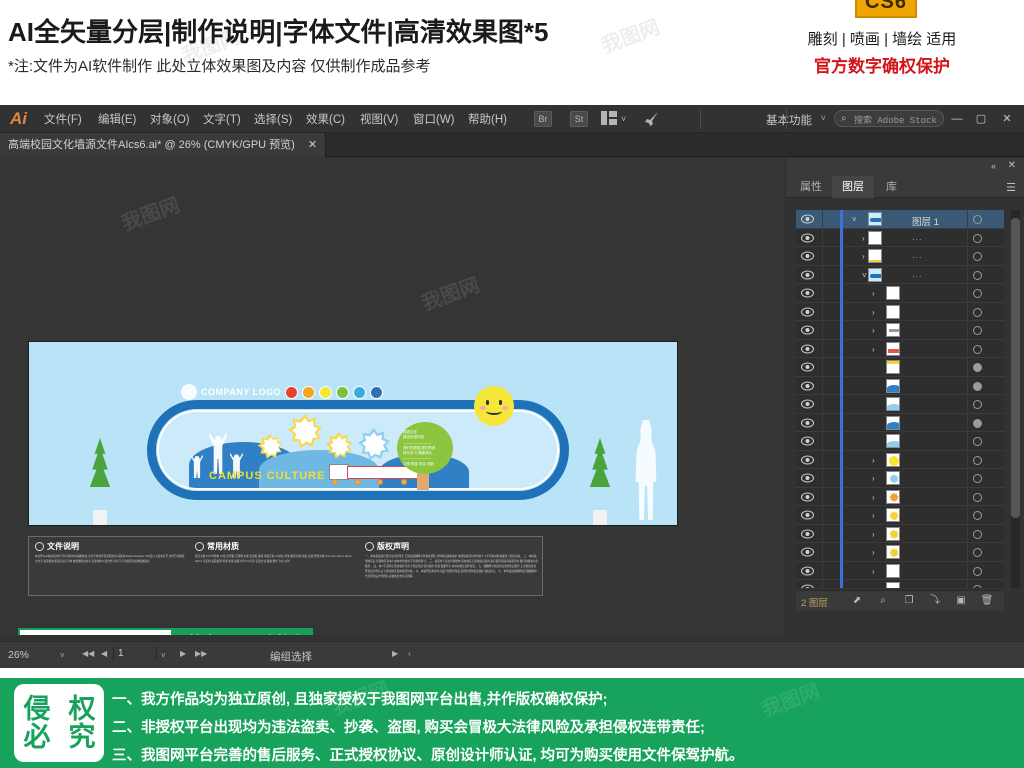 This screenshot has width=1024, height=768. What do you see at coordinates (201, 653) in the screenshot?
I see `nav-last-button: ▶▶` at bounding box center [201, 653].